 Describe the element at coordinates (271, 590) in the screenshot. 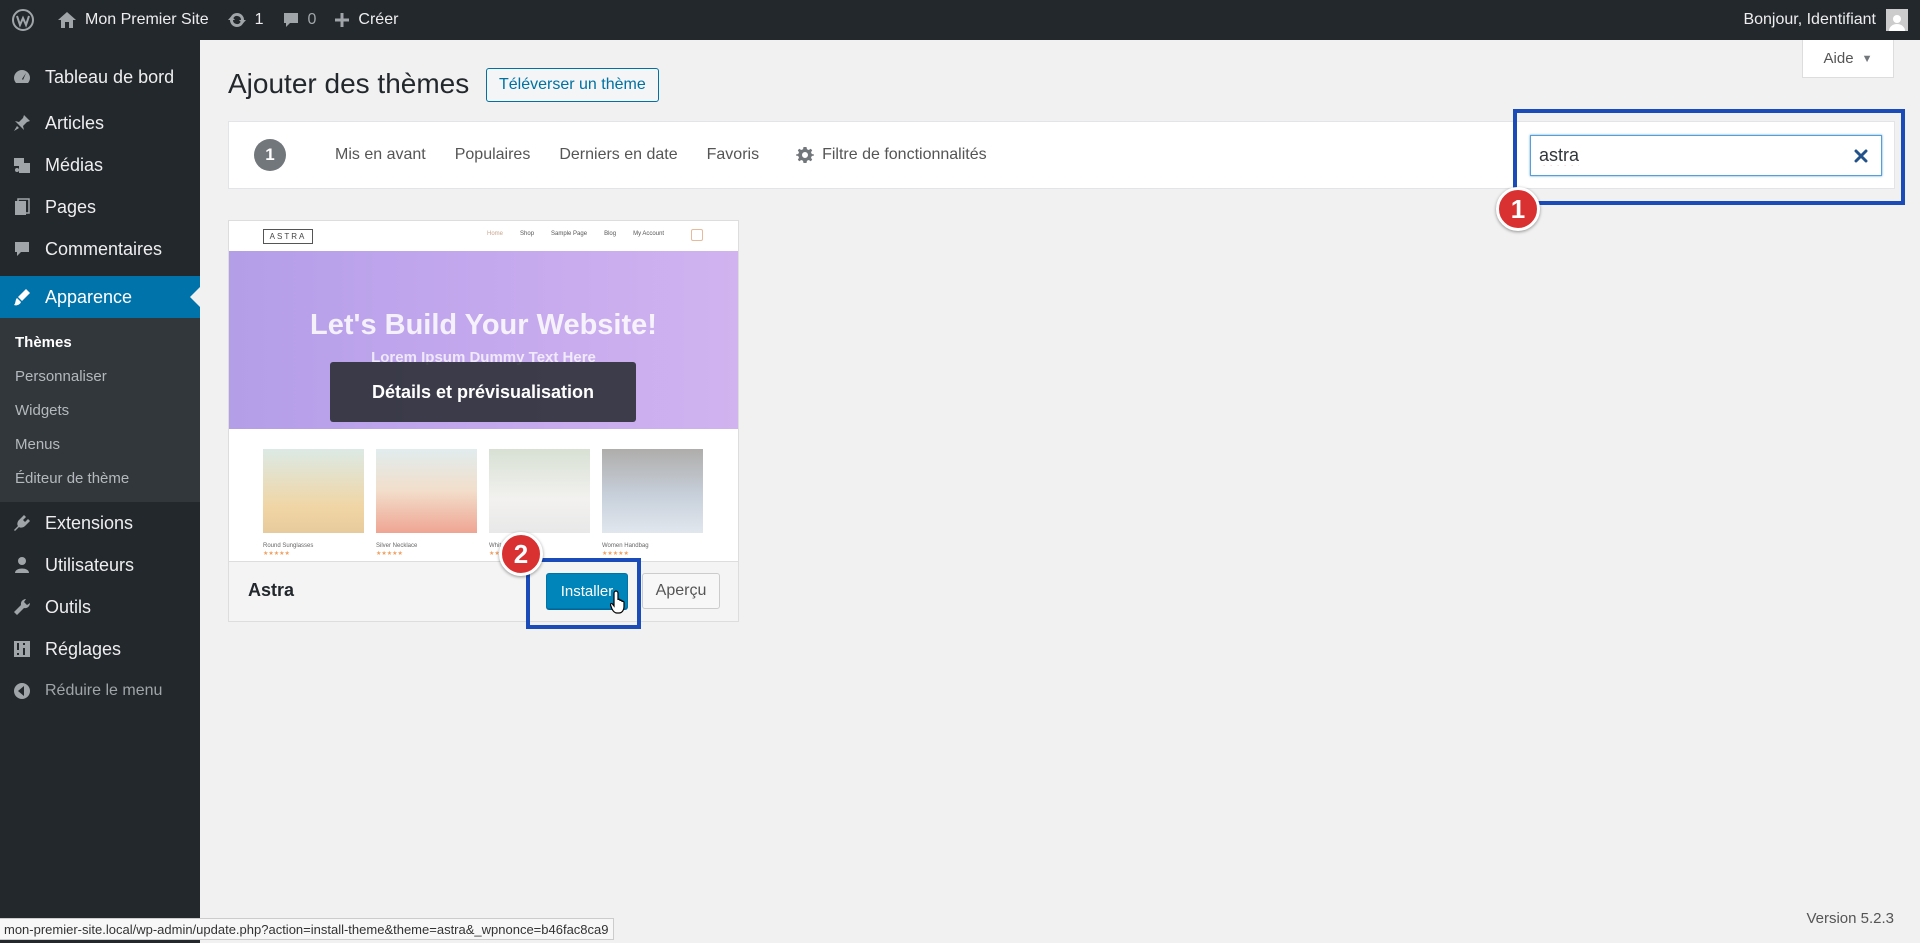

I see `theme-name: Astra` at that location.